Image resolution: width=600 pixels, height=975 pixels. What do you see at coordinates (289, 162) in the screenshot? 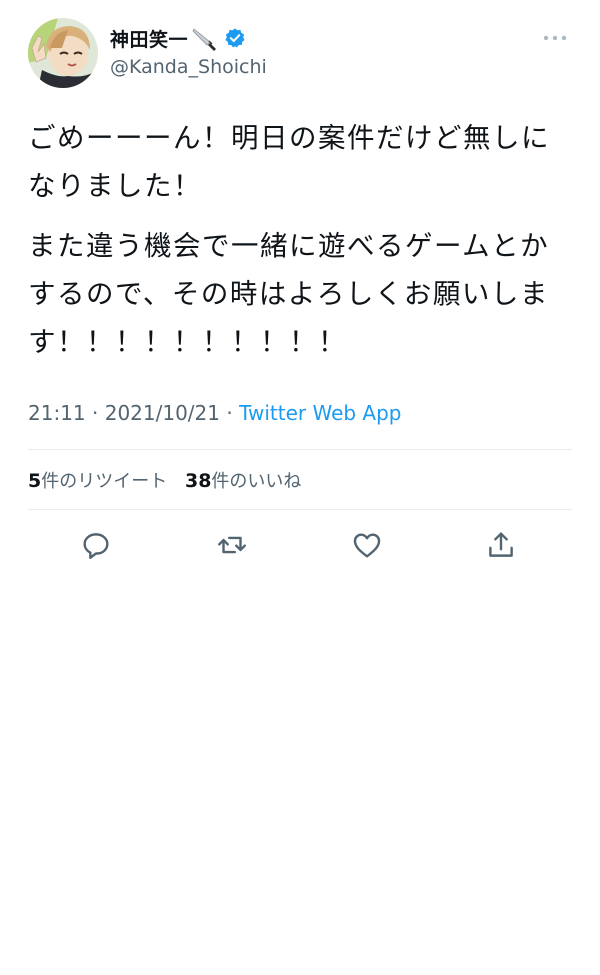
I see `tweet-paragraph-1: ごめーーーん！明日の案件だけど無しになりました！` at bounding box center [289, 162].